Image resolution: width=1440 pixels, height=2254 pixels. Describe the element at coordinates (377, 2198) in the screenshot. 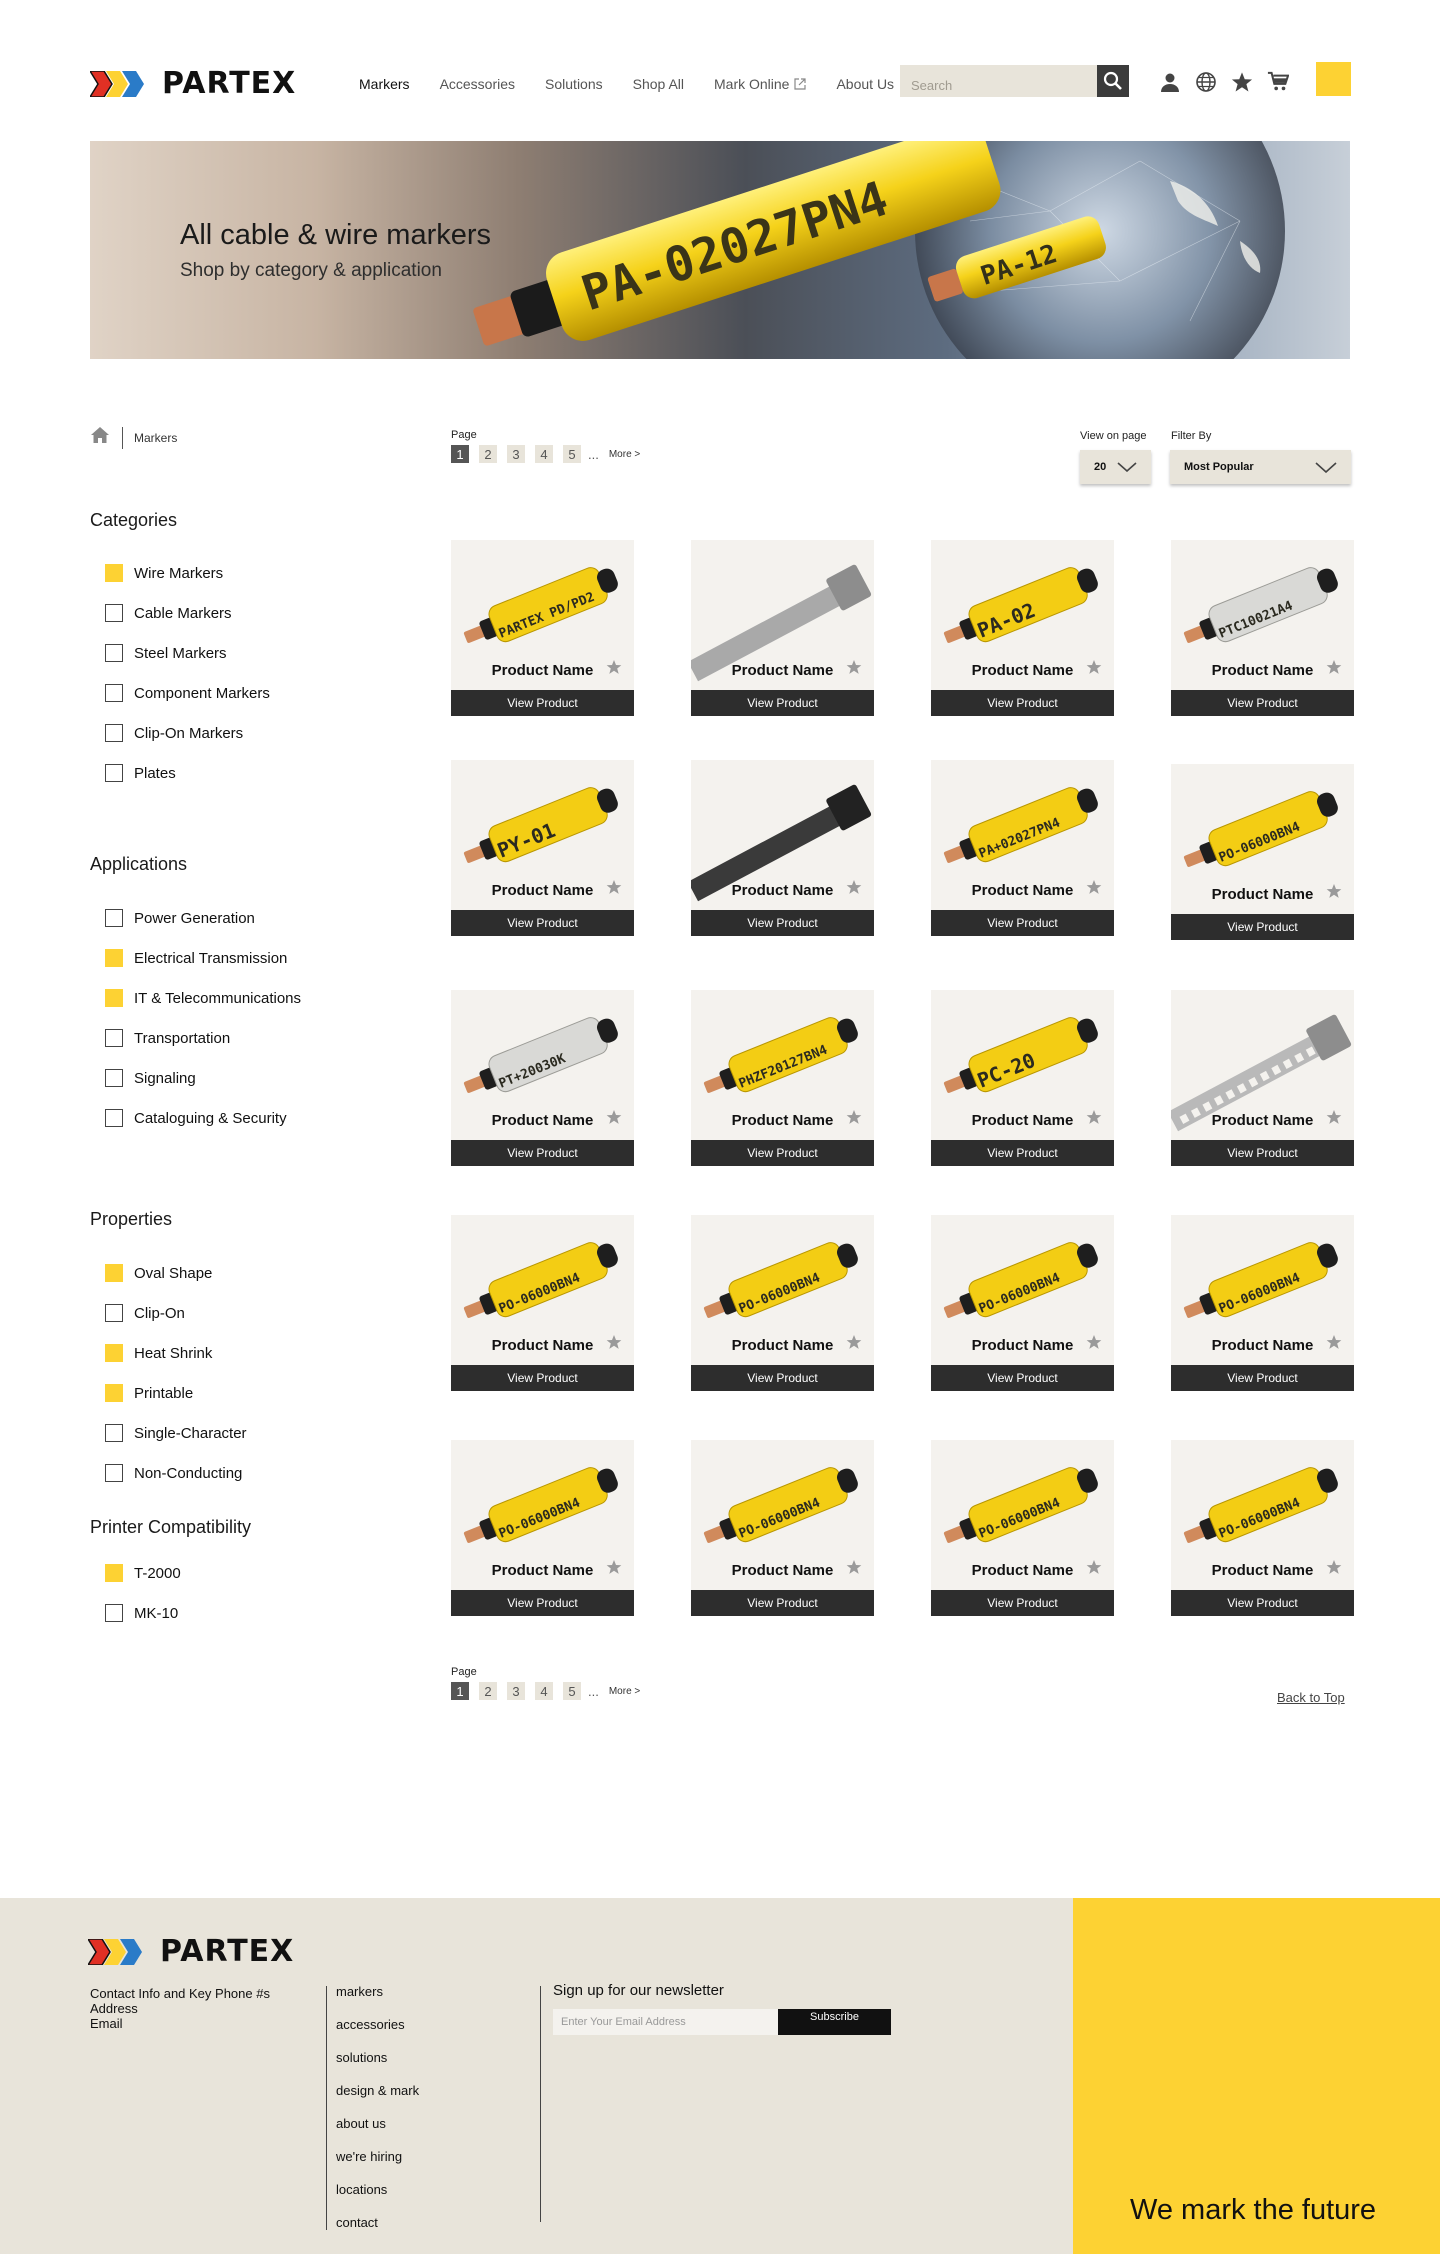

I see `footer-link-locations: locations` at that location.